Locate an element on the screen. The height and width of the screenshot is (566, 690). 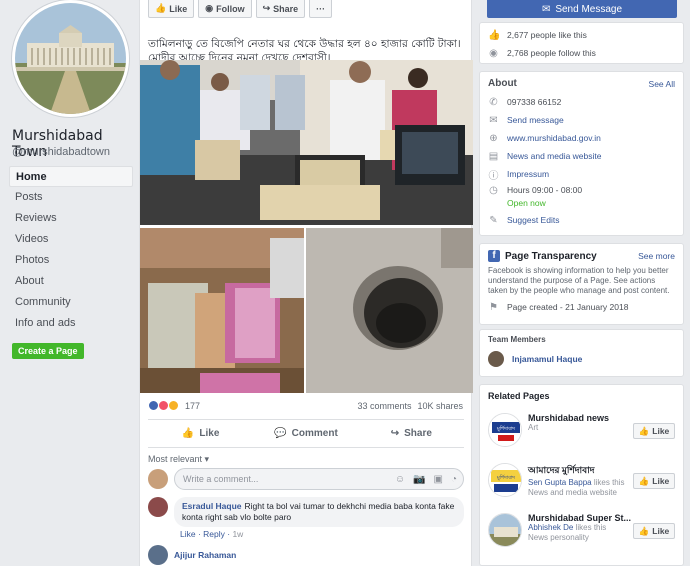
comment-button: 💬 Comment is located at coordinates (305, 433).